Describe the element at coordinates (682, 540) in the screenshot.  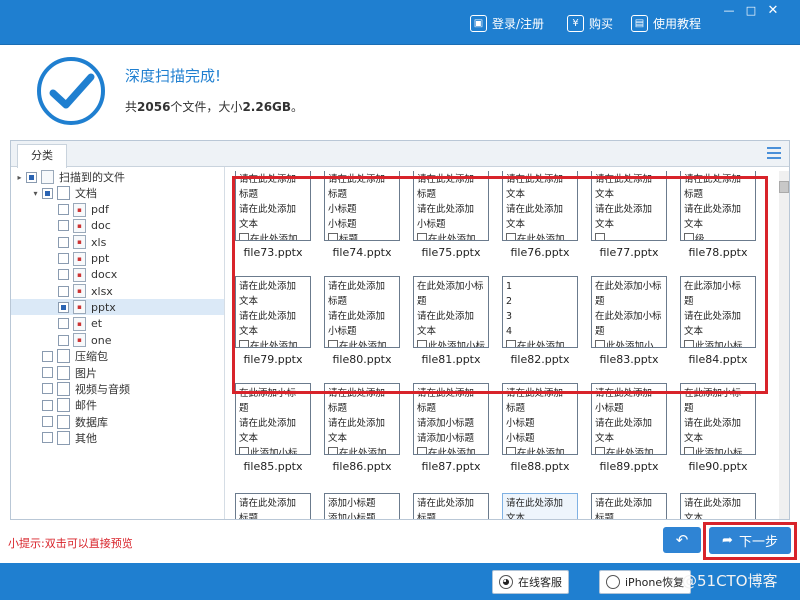
I see `back-button: ↶` at that location.